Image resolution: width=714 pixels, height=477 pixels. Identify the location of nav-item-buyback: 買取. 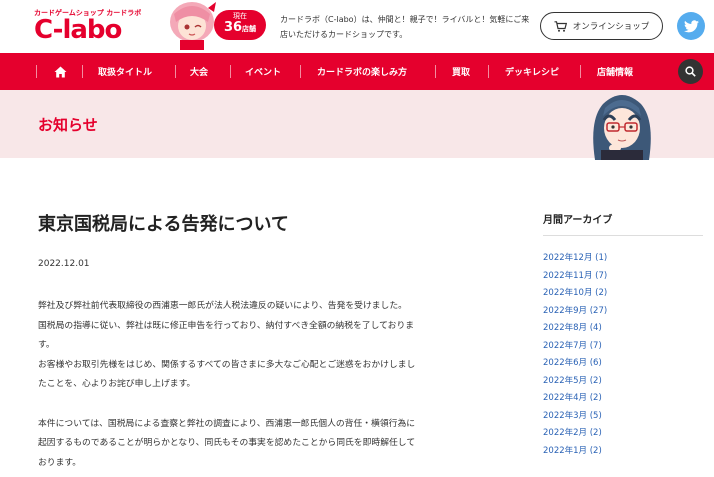
(461, 71).